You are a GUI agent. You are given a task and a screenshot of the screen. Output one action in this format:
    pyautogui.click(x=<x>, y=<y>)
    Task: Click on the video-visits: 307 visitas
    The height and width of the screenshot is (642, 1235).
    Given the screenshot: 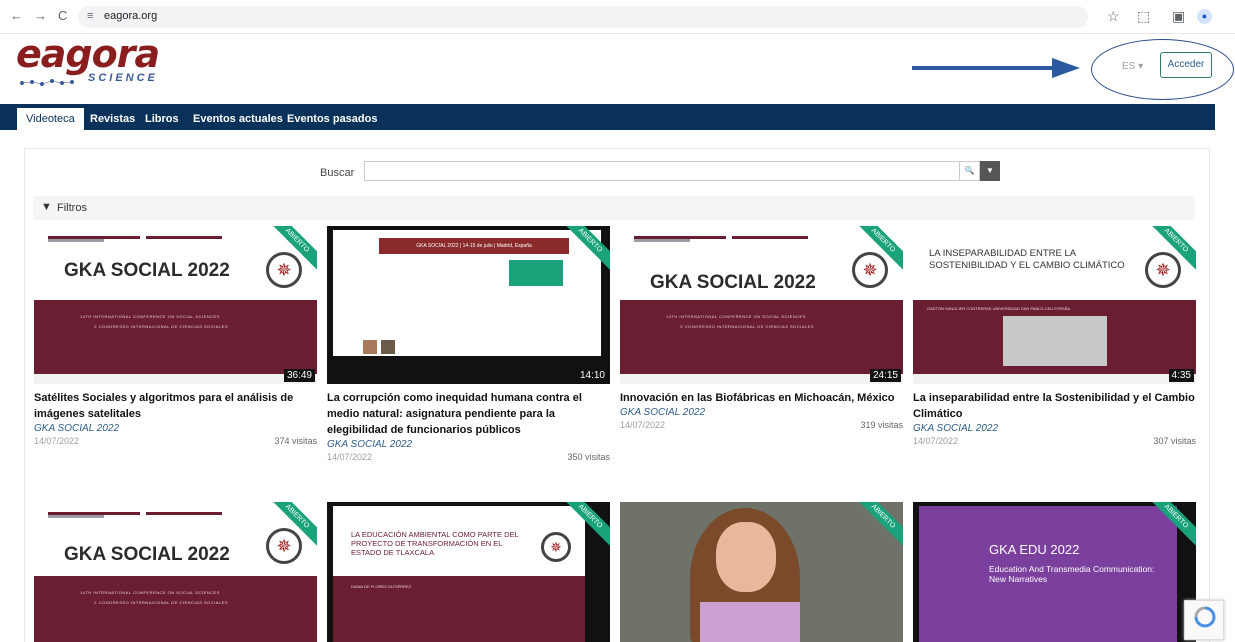 What is the action you would take?
    pyautogui.click(x=1174, y=441)
    